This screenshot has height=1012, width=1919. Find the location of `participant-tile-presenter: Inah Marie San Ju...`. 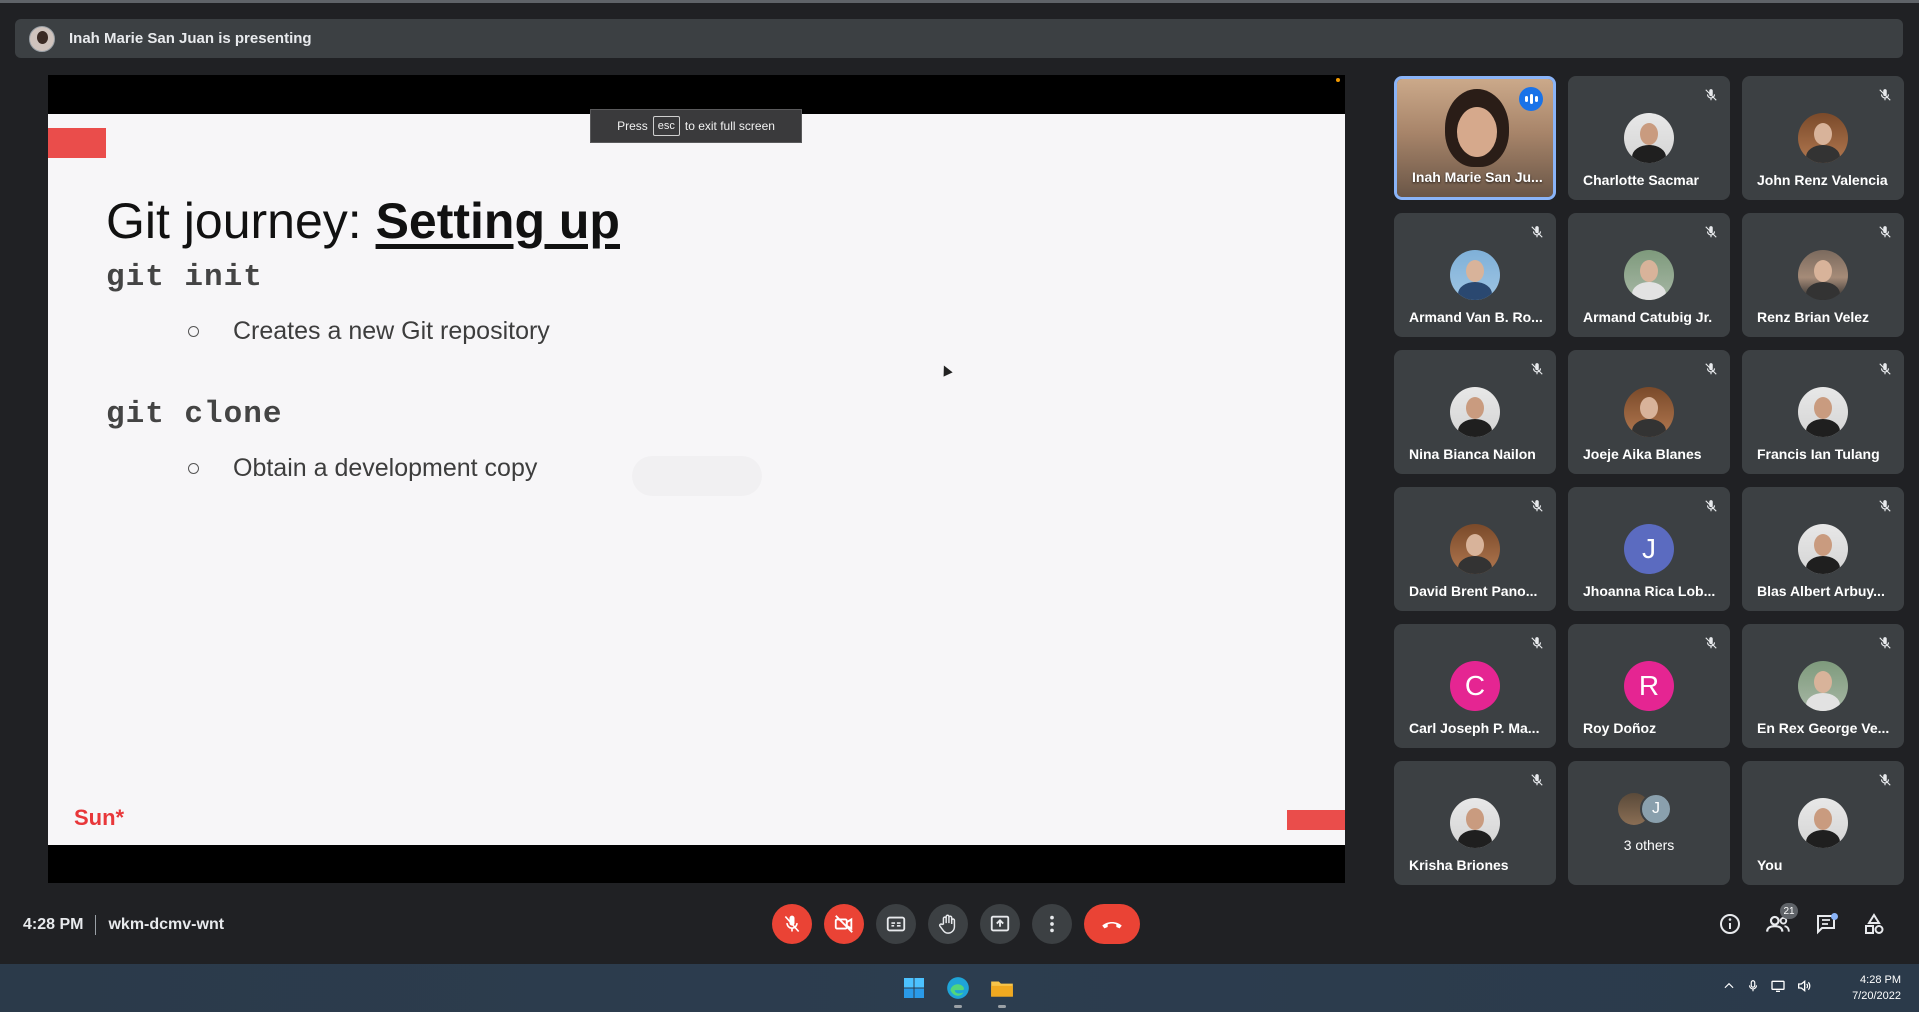

participant-tile-presenter: Inah Marie San Ju... is located at coordinates (1475, 138).